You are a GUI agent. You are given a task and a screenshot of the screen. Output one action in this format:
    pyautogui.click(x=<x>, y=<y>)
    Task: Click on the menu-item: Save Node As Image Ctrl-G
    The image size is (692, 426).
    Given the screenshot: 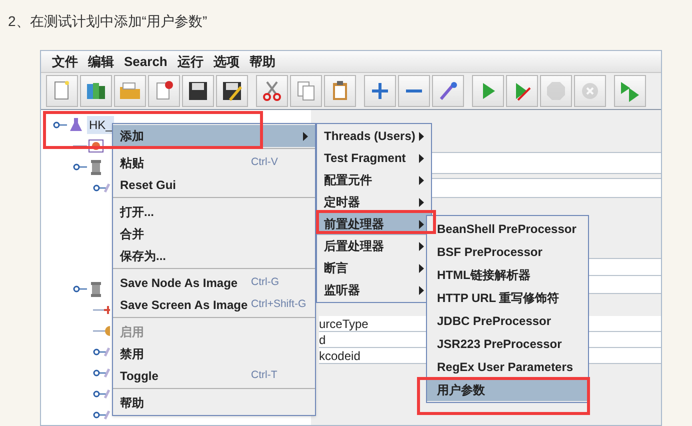 What is the action you would take?
    pyautogui.click(x=214, y=283)
    